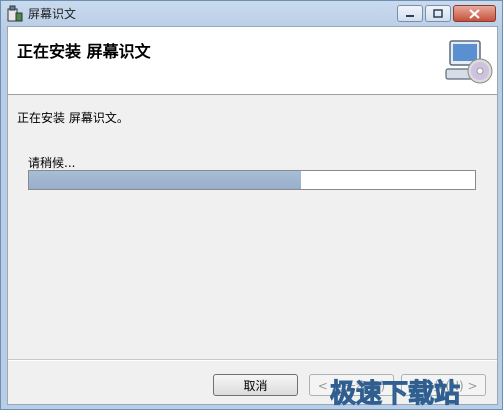 This screenshot has width=503, height=410. I want to click on watermark-logo: 极速下载站, so click(395, 393).